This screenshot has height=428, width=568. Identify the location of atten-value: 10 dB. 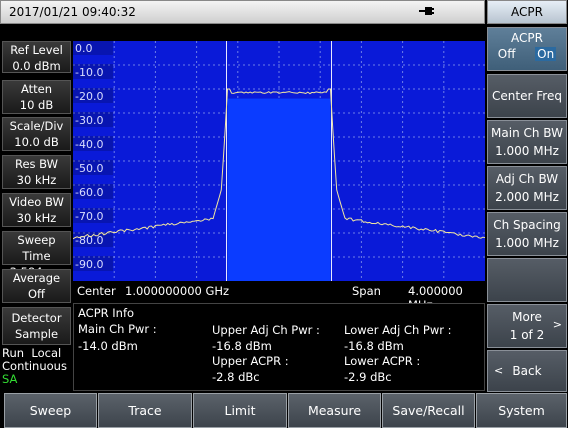
(36, 105).